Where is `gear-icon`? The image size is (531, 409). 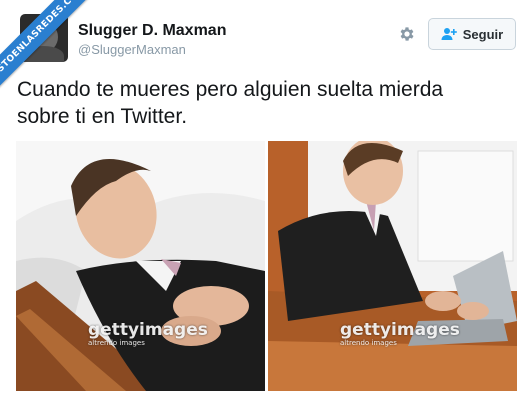 gear-icon is located at coordinates (407, 34).